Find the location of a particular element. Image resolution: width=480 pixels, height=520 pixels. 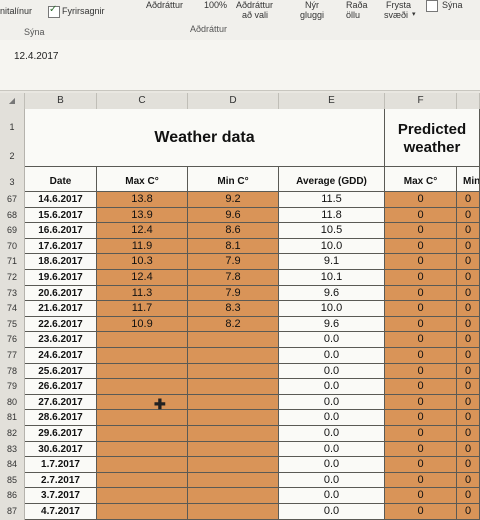

row-header: 79 is located at coordinates (12, 387).